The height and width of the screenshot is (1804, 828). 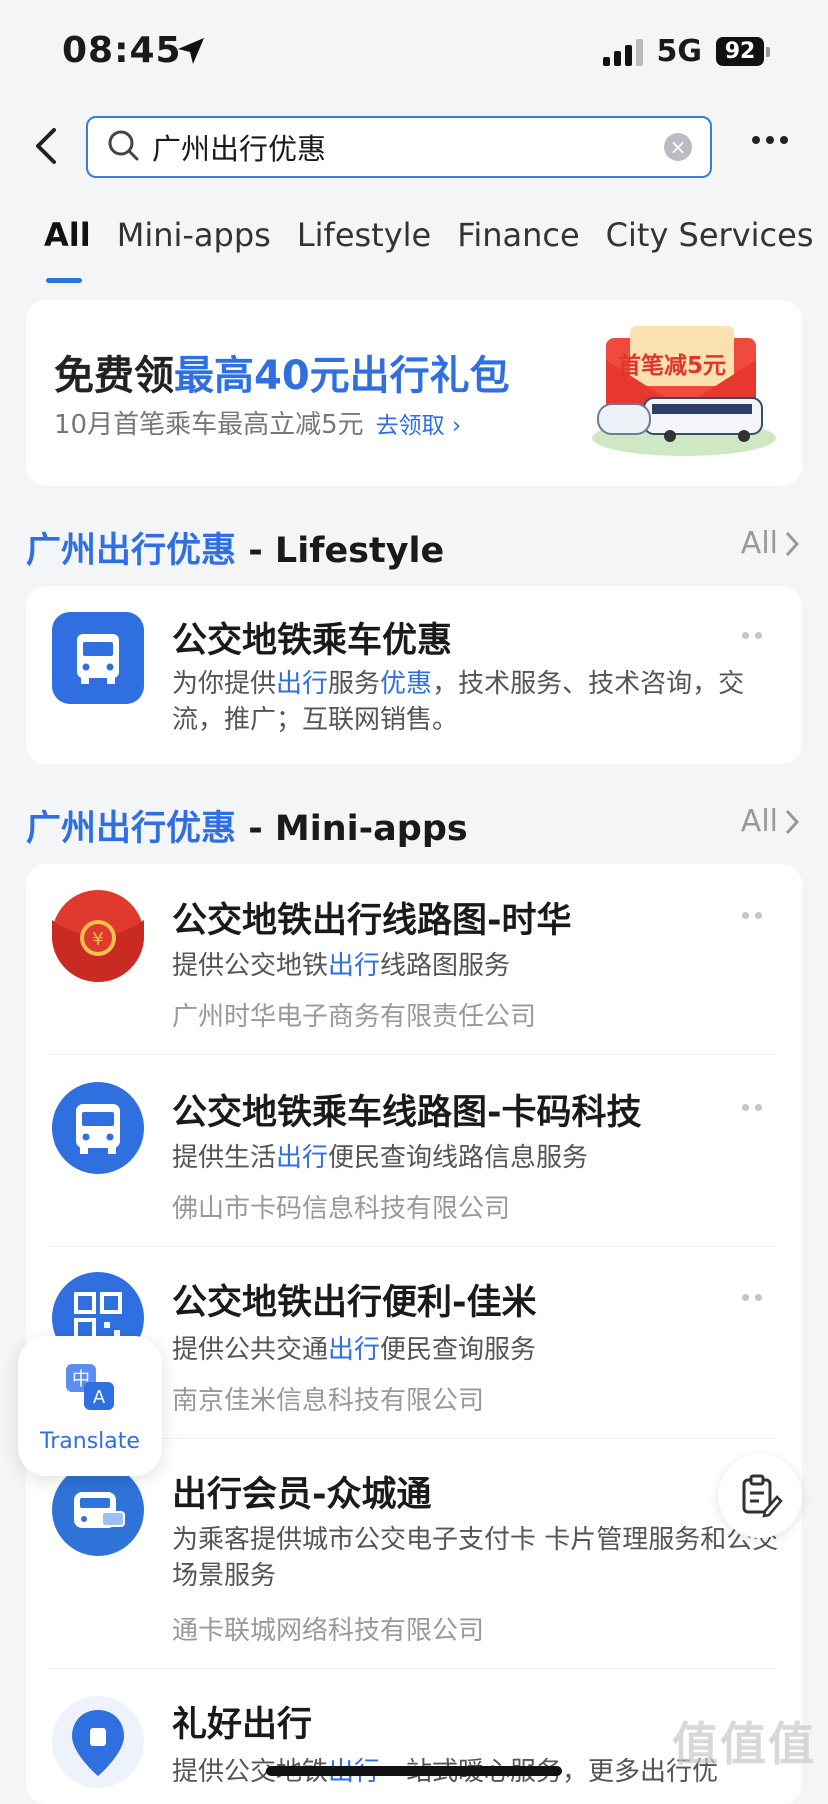 I want to click on location-arrow-icon, so click(x=191, y=53).